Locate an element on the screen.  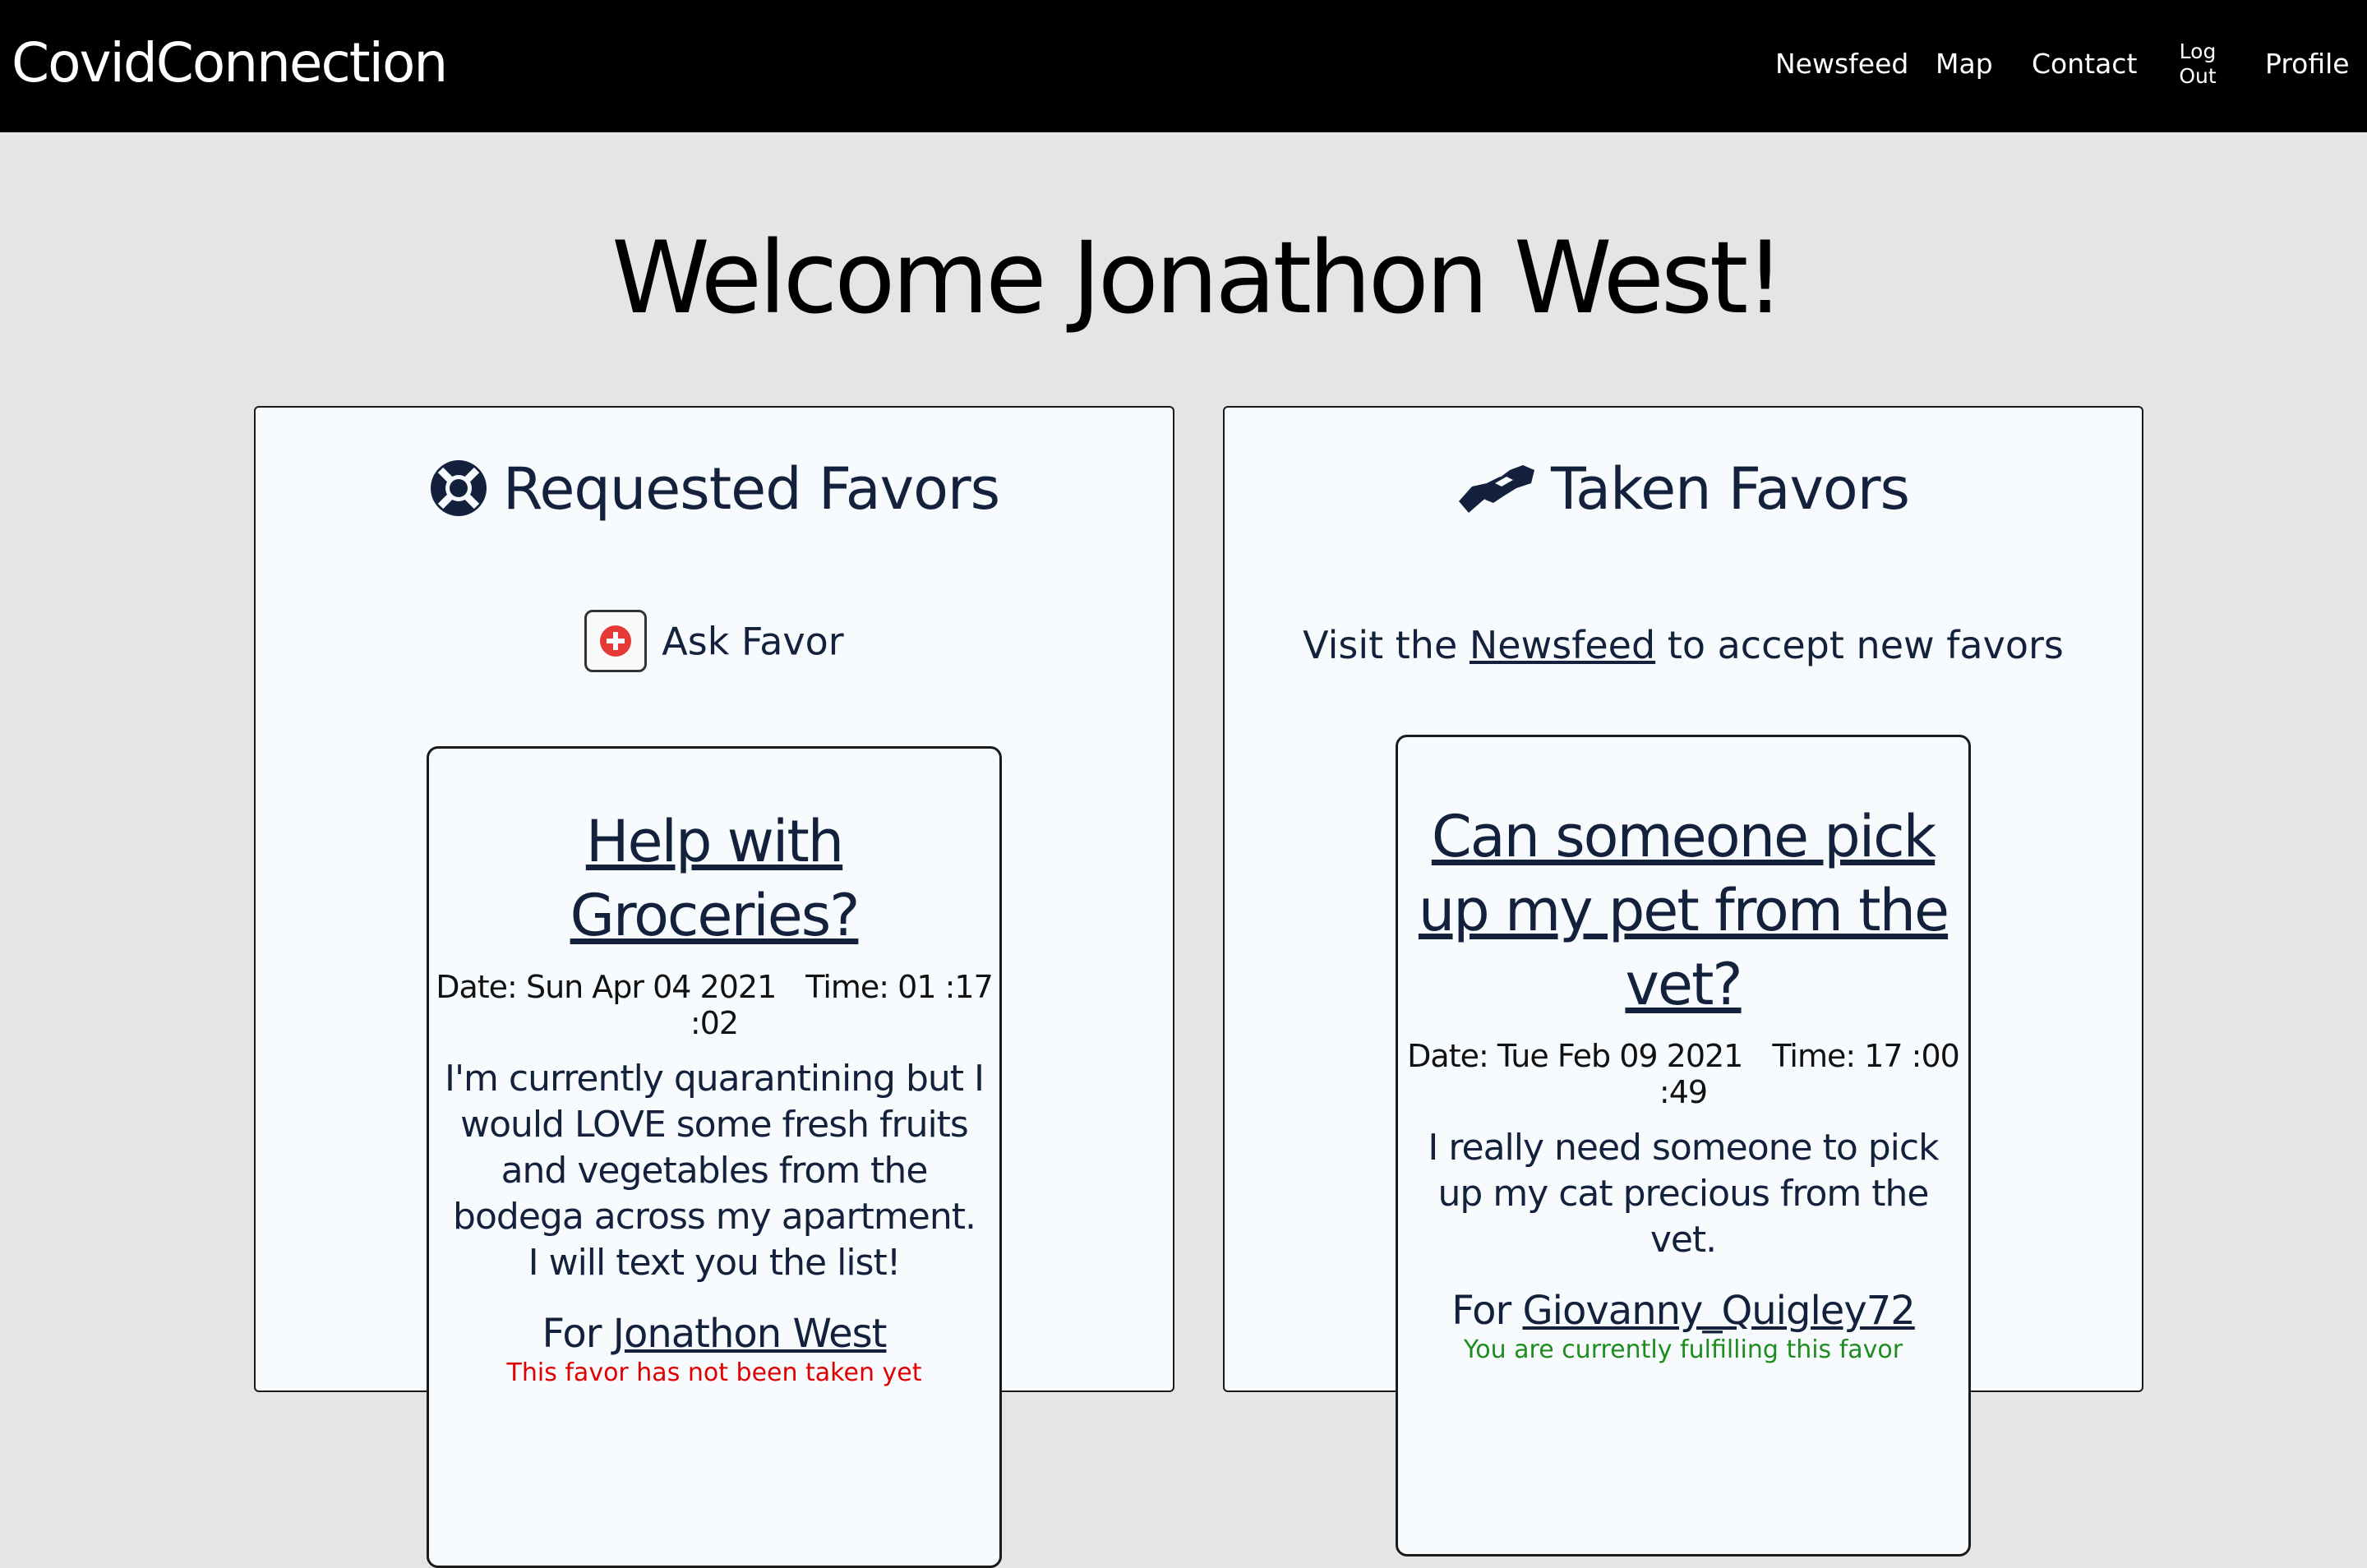
life-ring-icon is located at coordinates (458, 487).